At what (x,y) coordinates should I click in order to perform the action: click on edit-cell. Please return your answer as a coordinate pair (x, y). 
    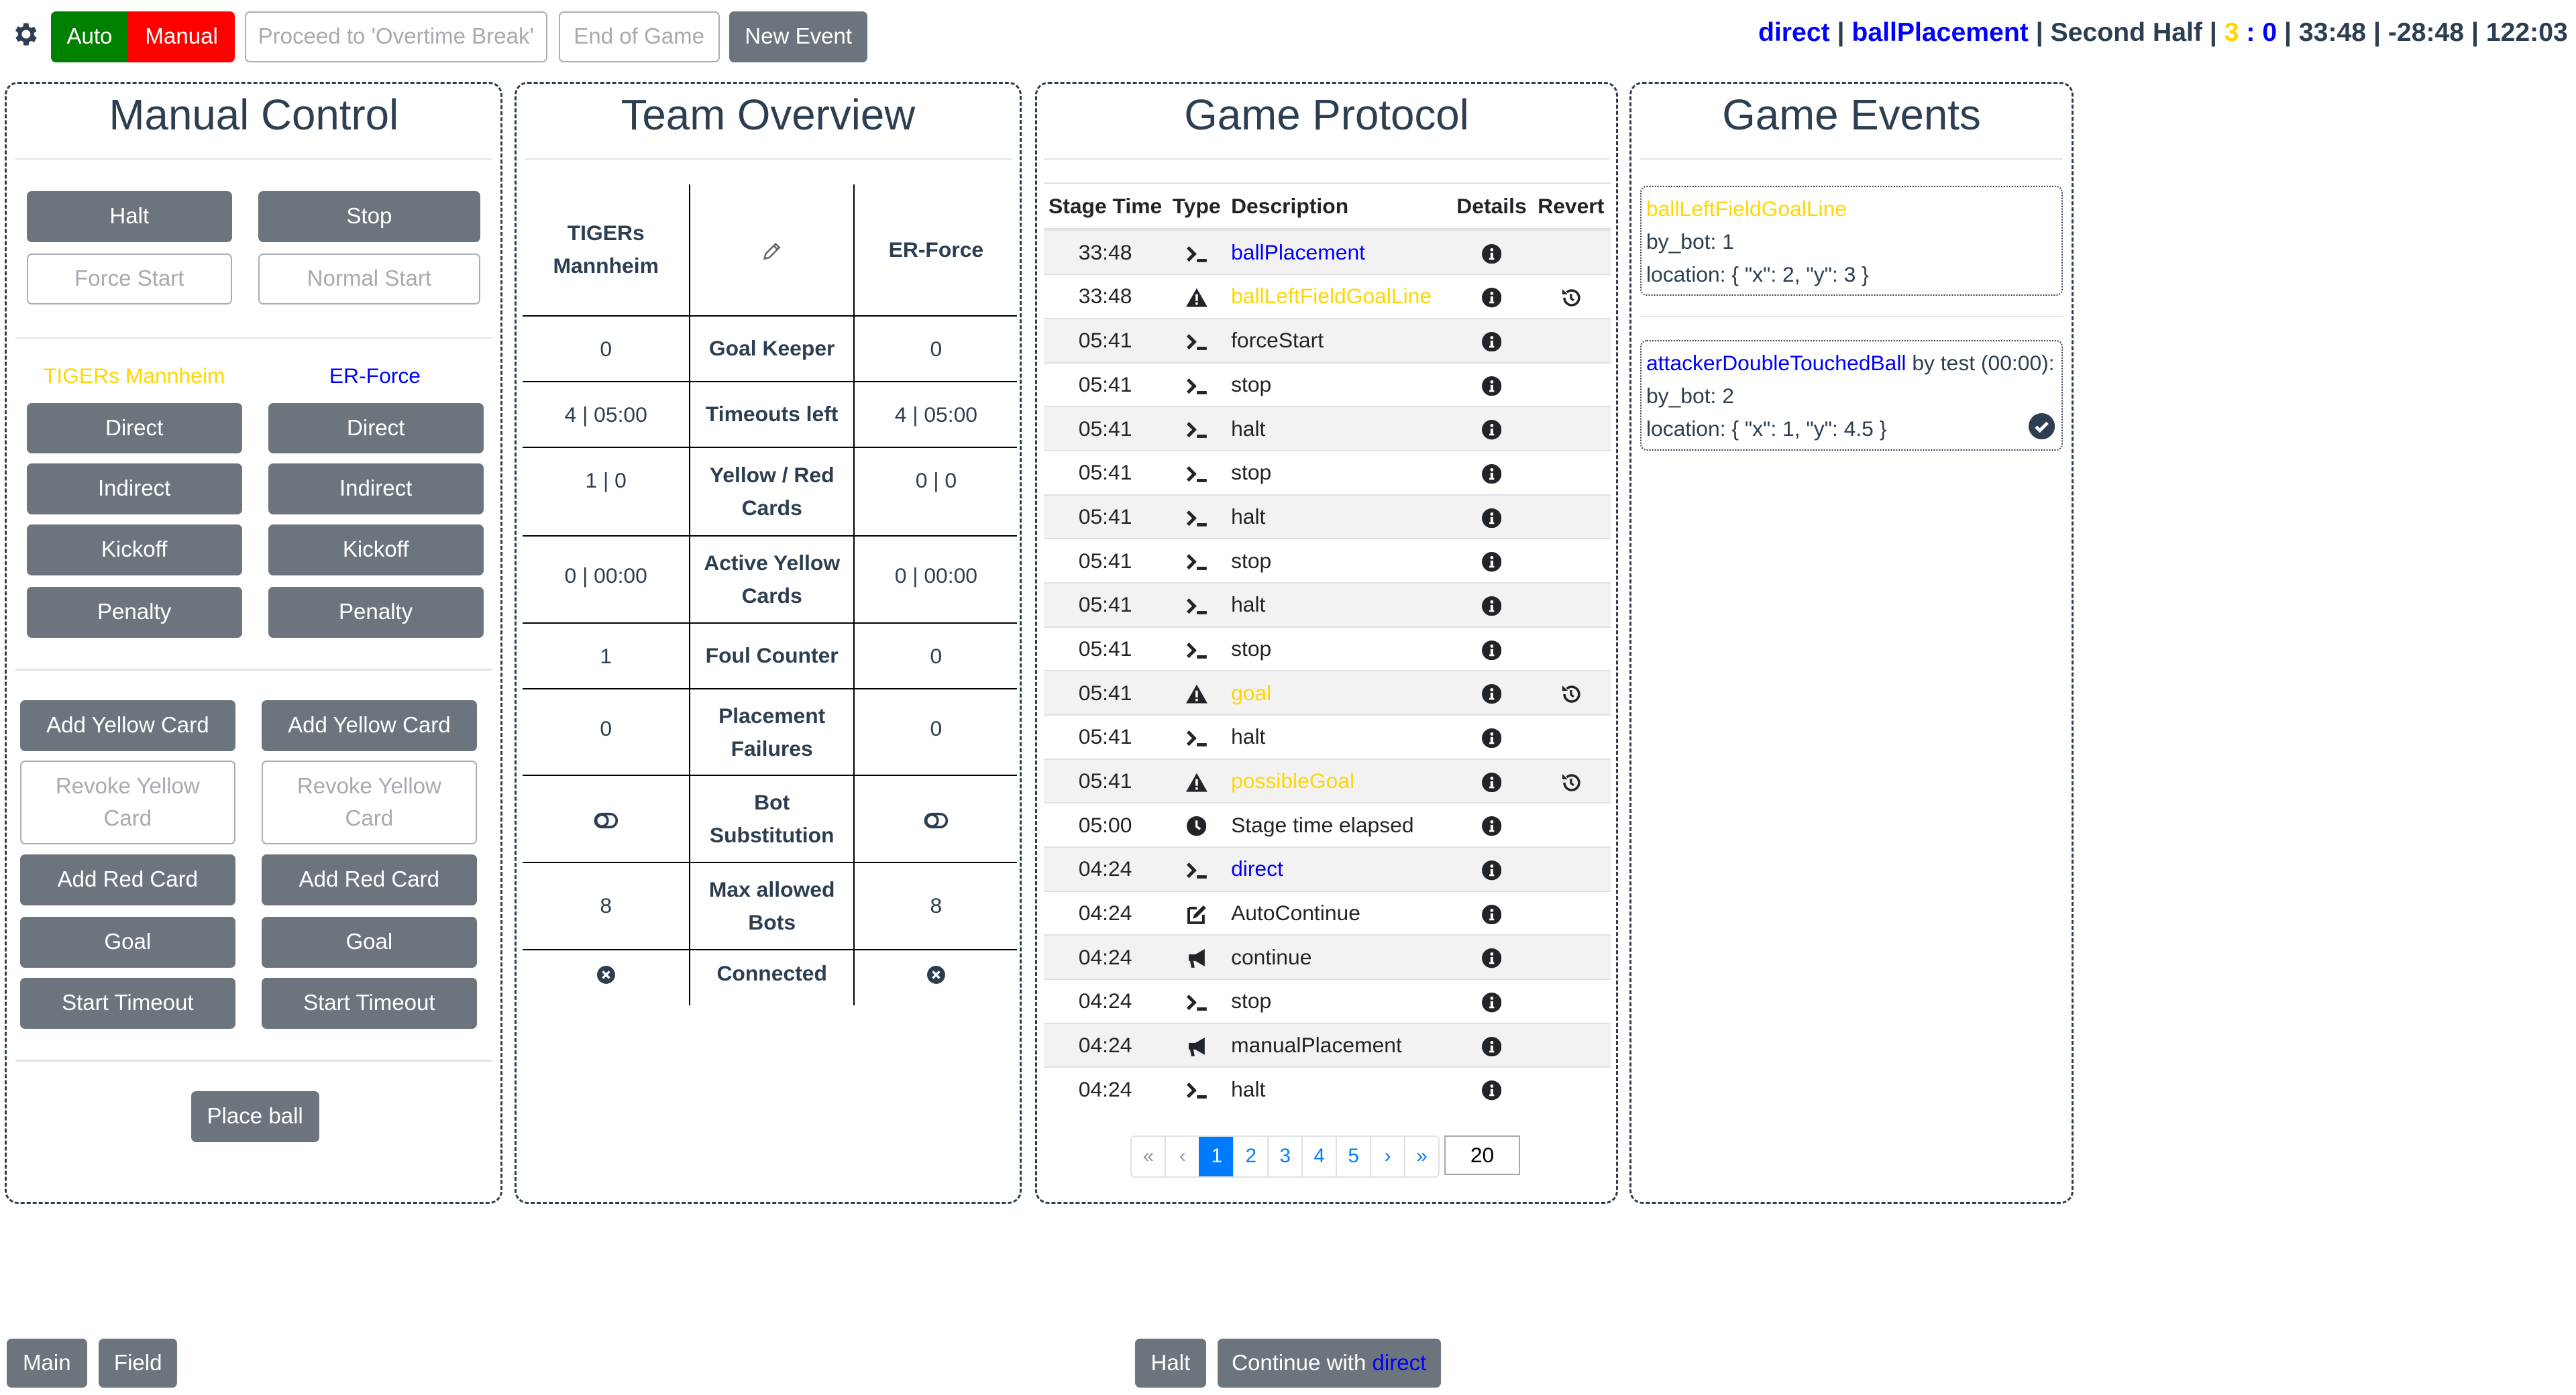
    Looking at the image, I should click on (772, 250).